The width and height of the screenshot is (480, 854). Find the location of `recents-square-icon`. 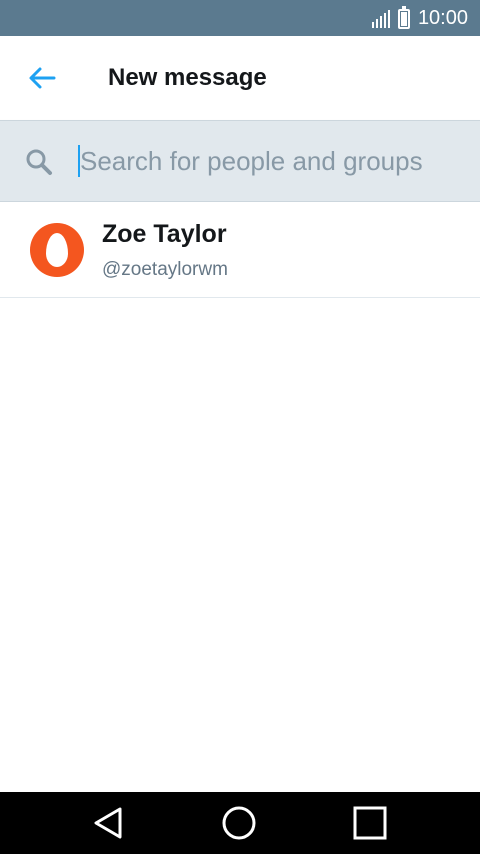

recents-square-icon is located at coordinates (370, 823).